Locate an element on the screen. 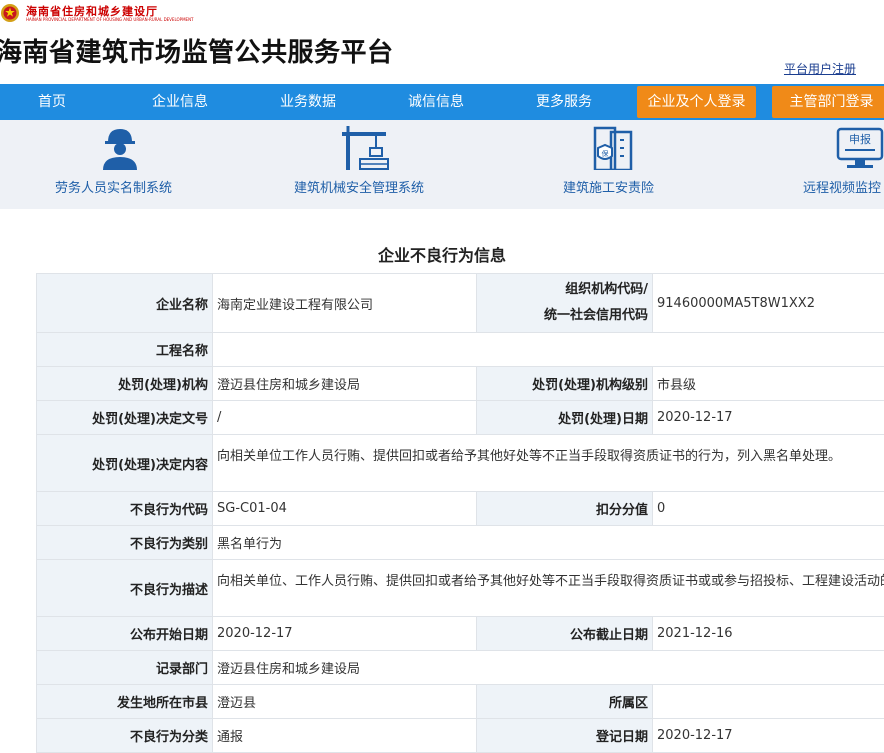 Image resolution: width=884 pixels, height=753 pixels. table-row: 发生地所在市县 澄迈县 所属区 is located at coordinates (460, 702).